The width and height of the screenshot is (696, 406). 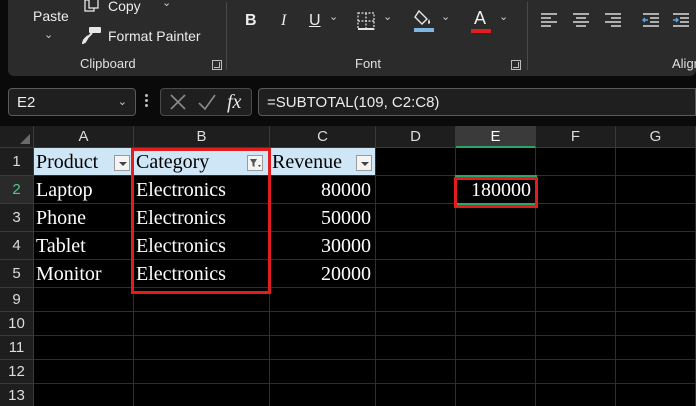 What do you see at coordinates (84, 218) in the screenshot?
I see `cell-a3: Phone` at bounding box center [84, 218].